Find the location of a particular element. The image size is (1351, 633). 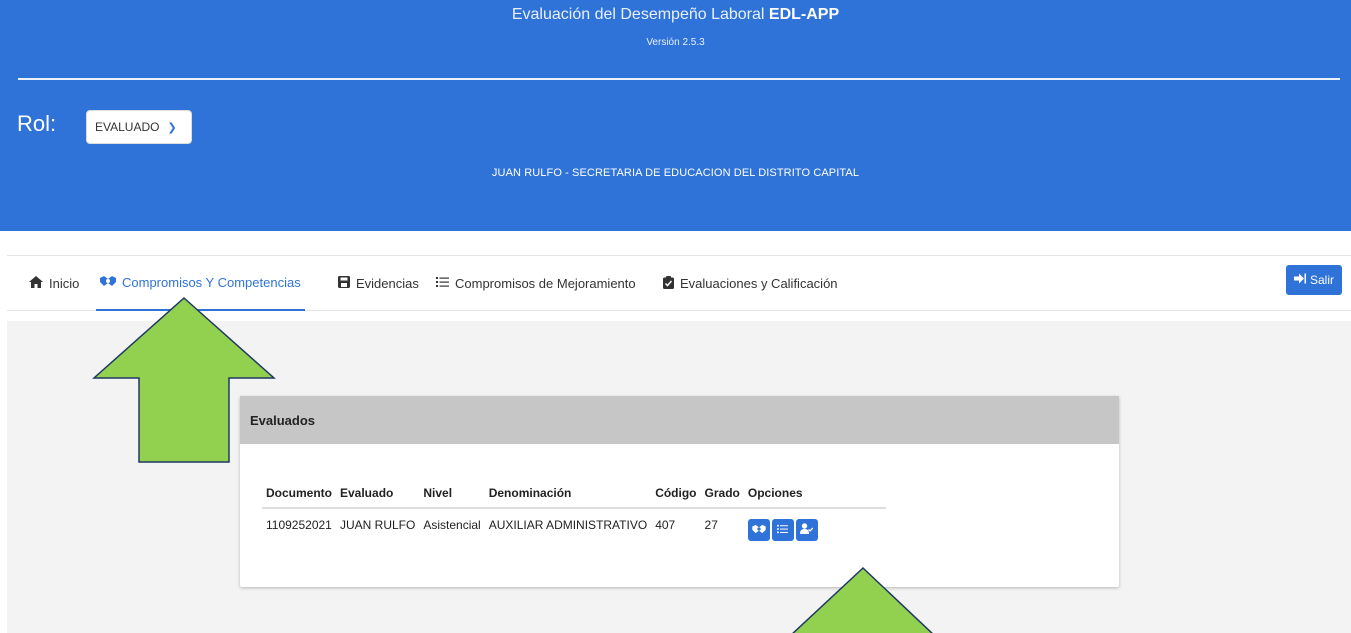

cell-grado: 27 is located at coordinates (711, 525).